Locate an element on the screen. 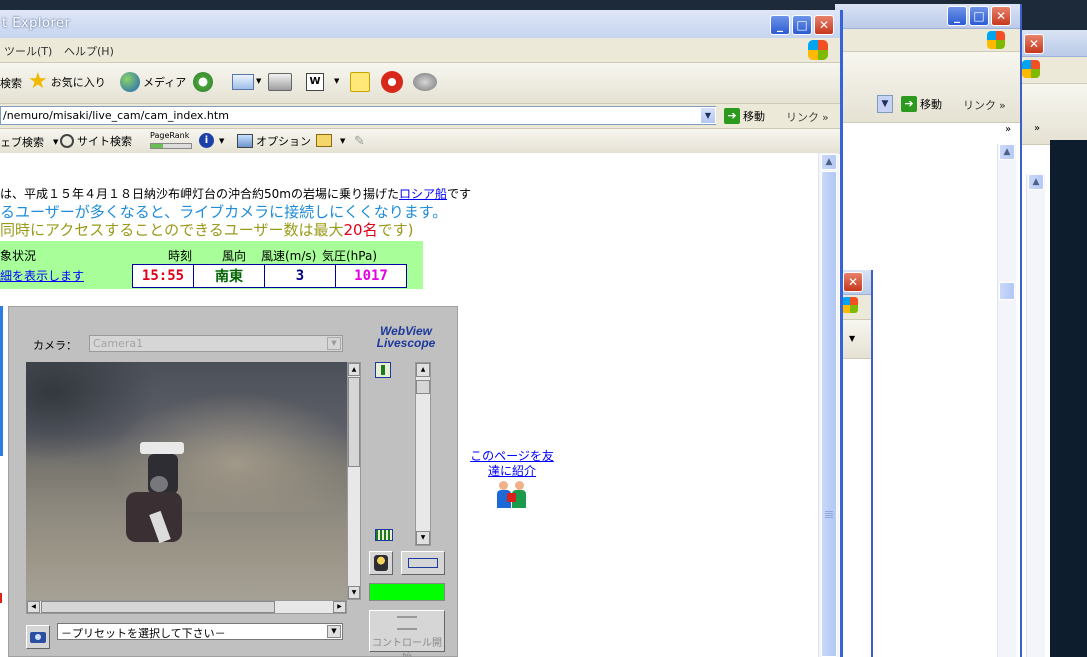 This screenshot has width=1087, height=657. media-globe-icon is located at coordinates (130, 82).